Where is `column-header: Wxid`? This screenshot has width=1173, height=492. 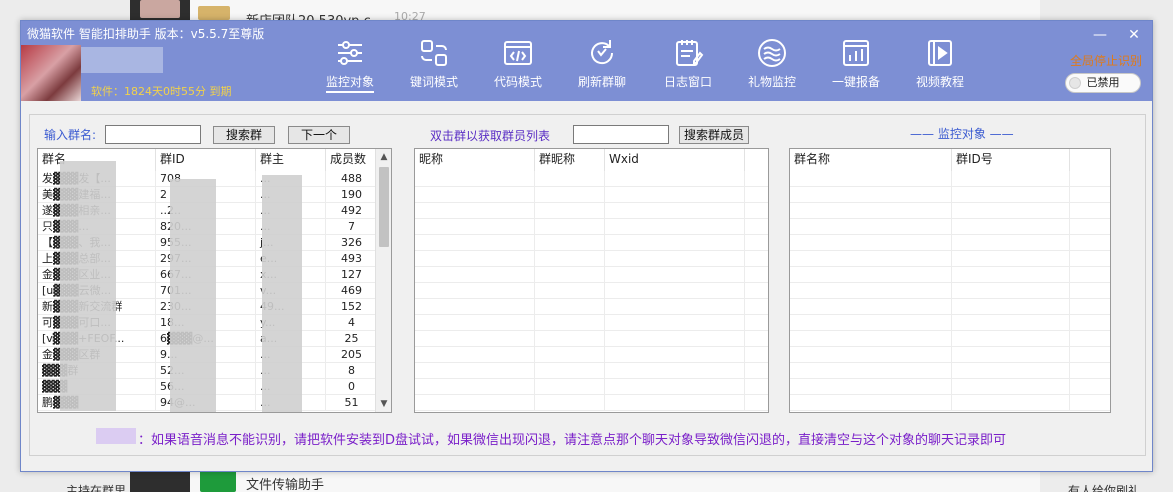
column-header: Wxid is located at coordinates (675, 160).